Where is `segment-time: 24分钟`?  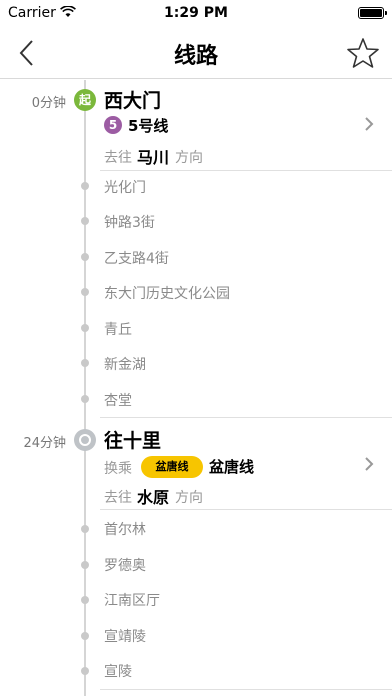
segment-time: 24分钟 is located at coordinates (44, 443).